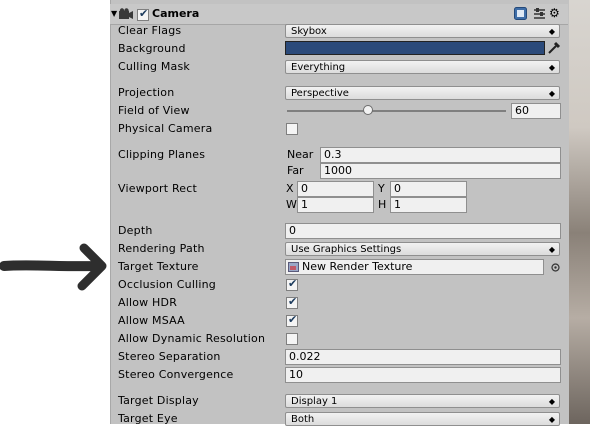 This screenshot has width=590, height=427. Describe the element at coordinates (422, 67) in the screenshot. I see `culling-mask-dropdown: Everything ◆` at that location.